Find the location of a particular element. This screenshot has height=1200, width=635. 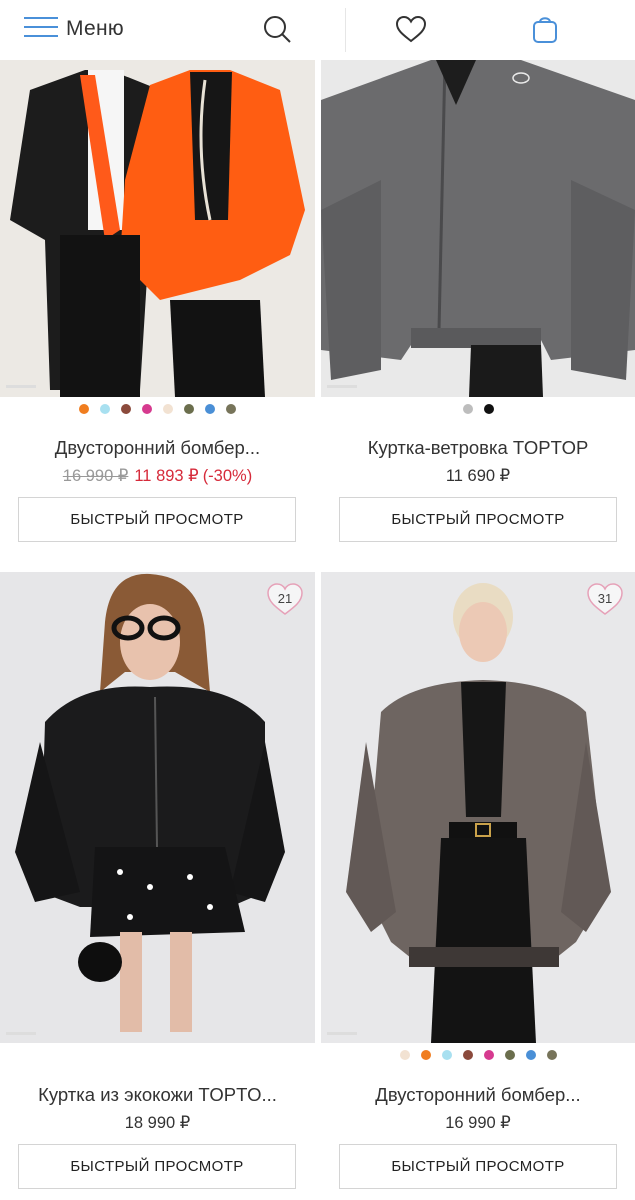

price-line: 18 990 ₽ is located at coordinates (157, 1123).